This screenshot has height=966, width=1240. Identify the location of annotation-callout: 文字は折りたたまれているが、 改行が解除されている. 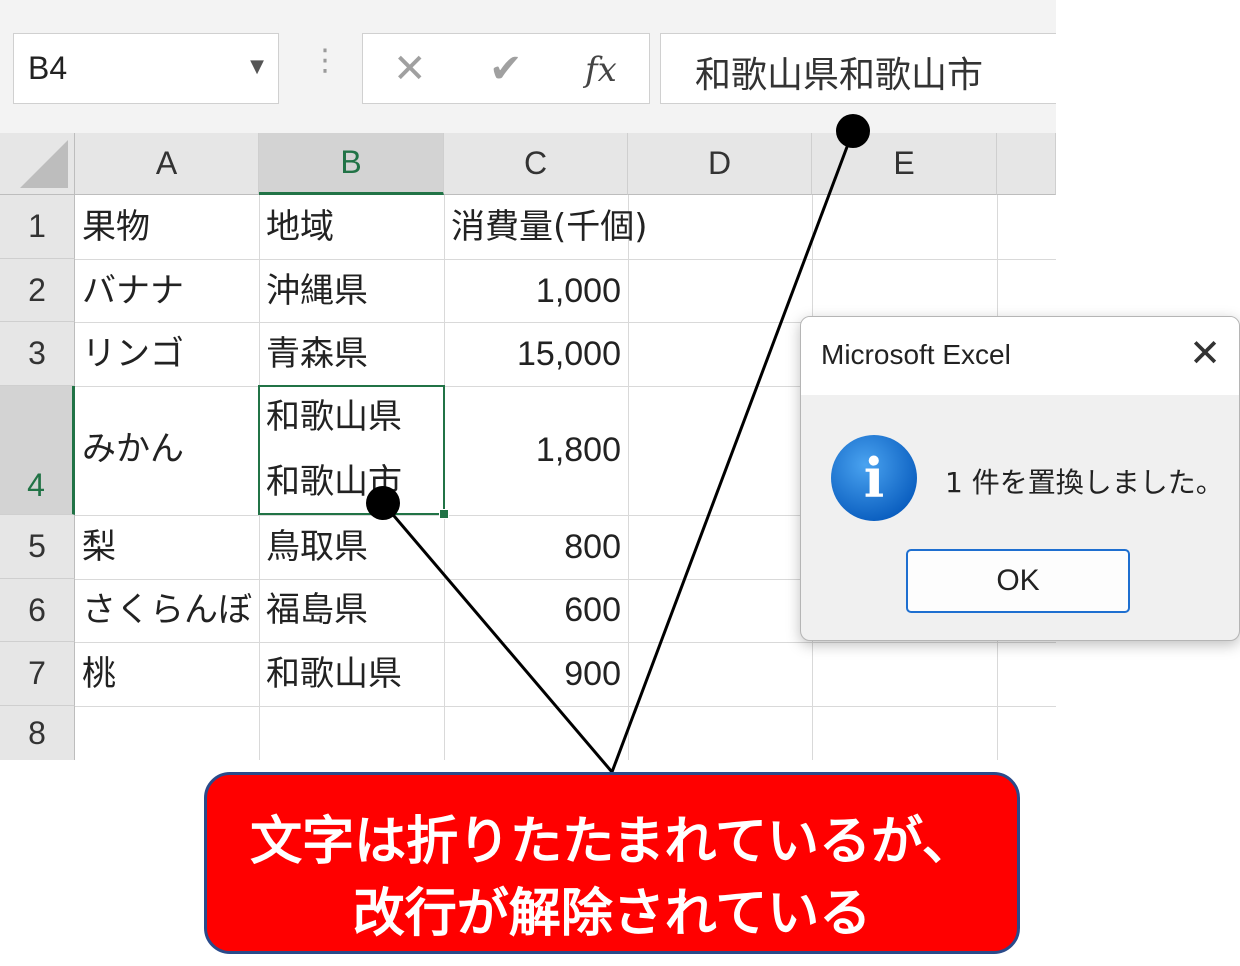
(612, 863).